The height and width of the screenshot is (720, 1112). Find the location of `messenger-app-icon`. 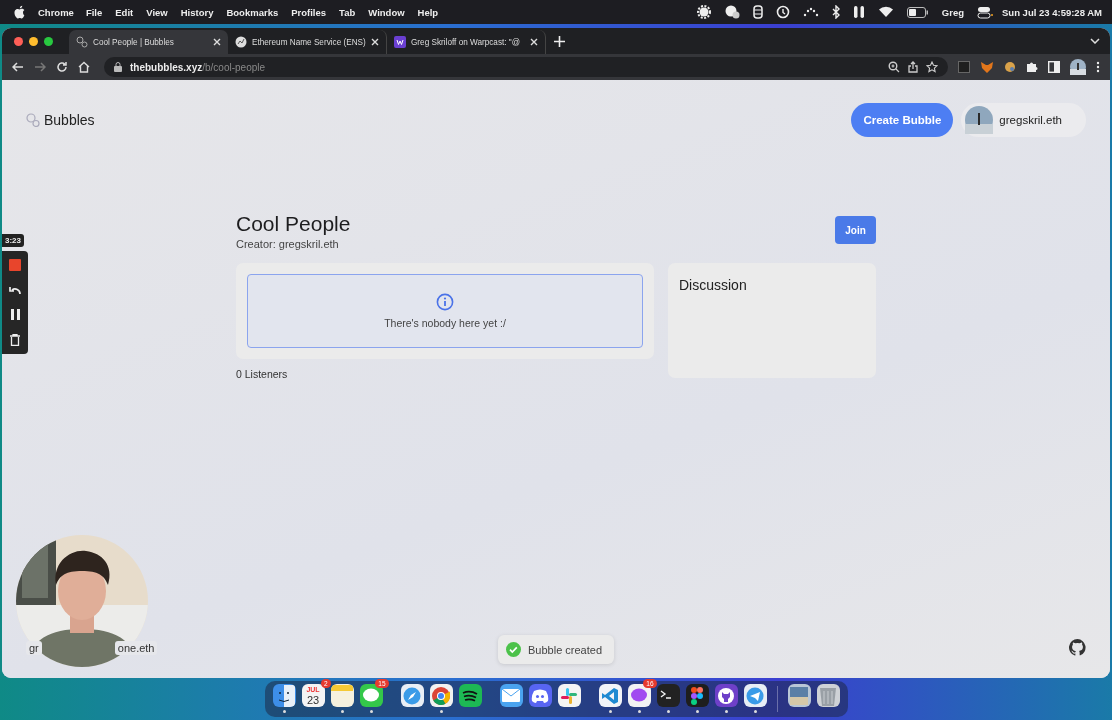

messenger-app-icon is located at coordinates (639, 695).